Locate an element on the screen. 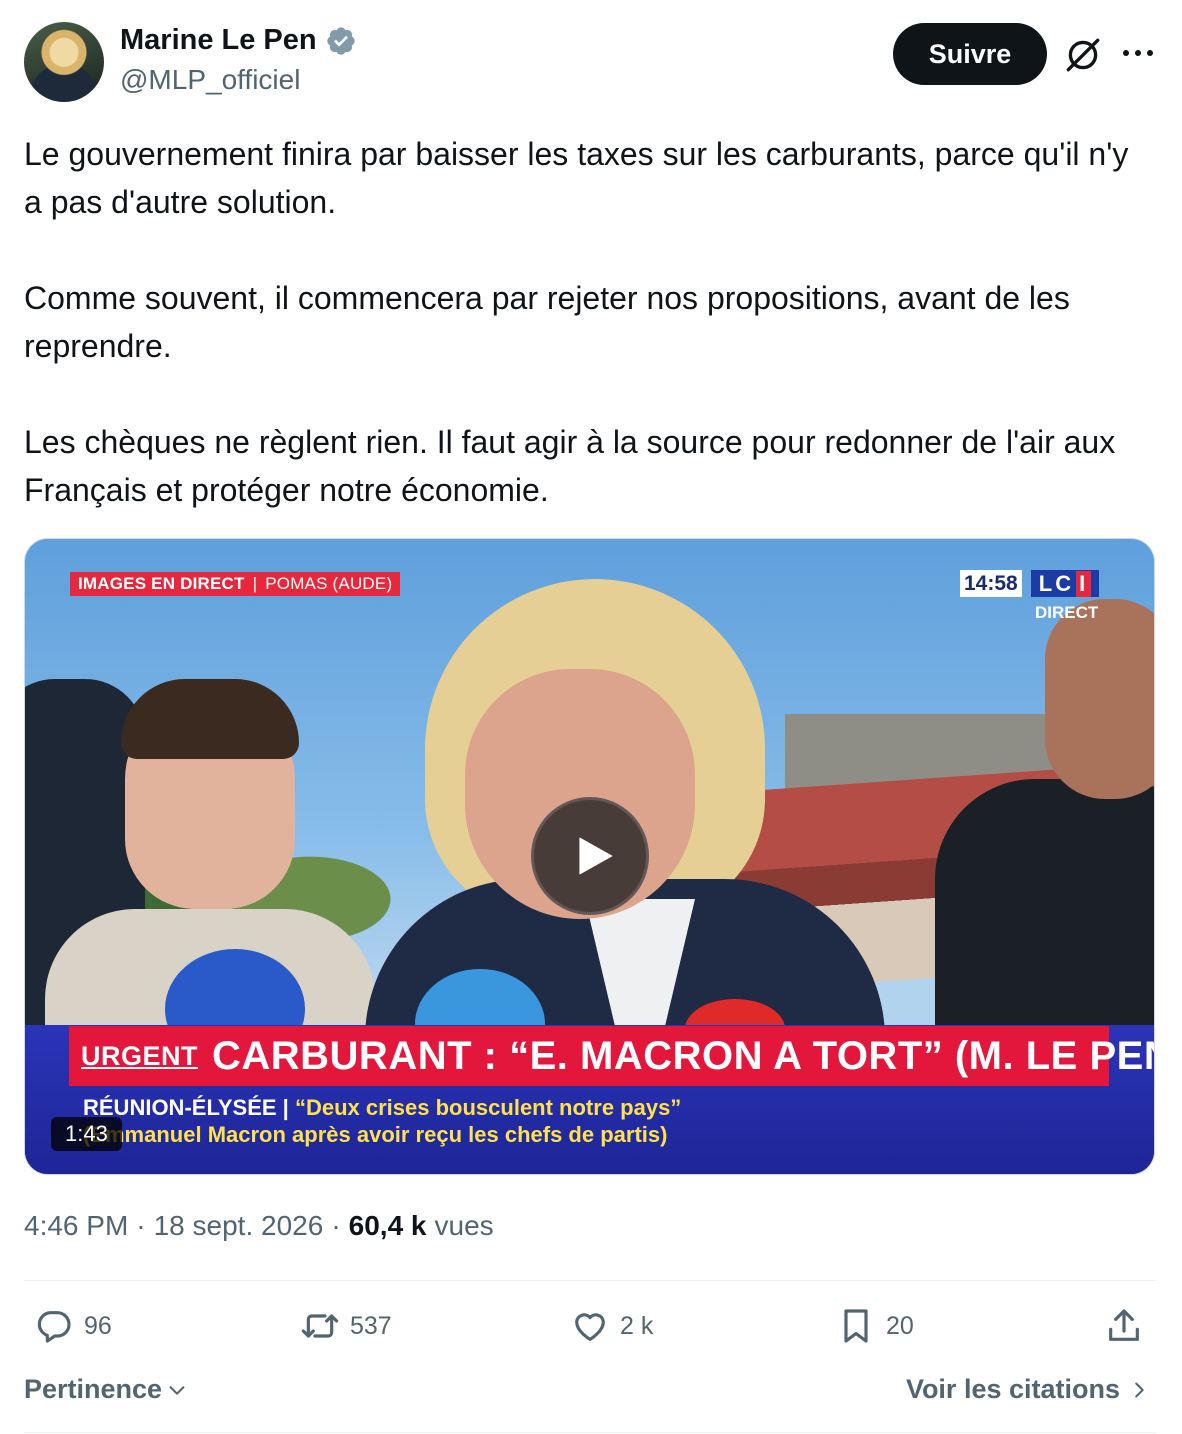 Image resolution: width=1182 pixels, height=1434 pixels. view-quotes-link: Voir les citations is located at coordinates (1028, 1389).